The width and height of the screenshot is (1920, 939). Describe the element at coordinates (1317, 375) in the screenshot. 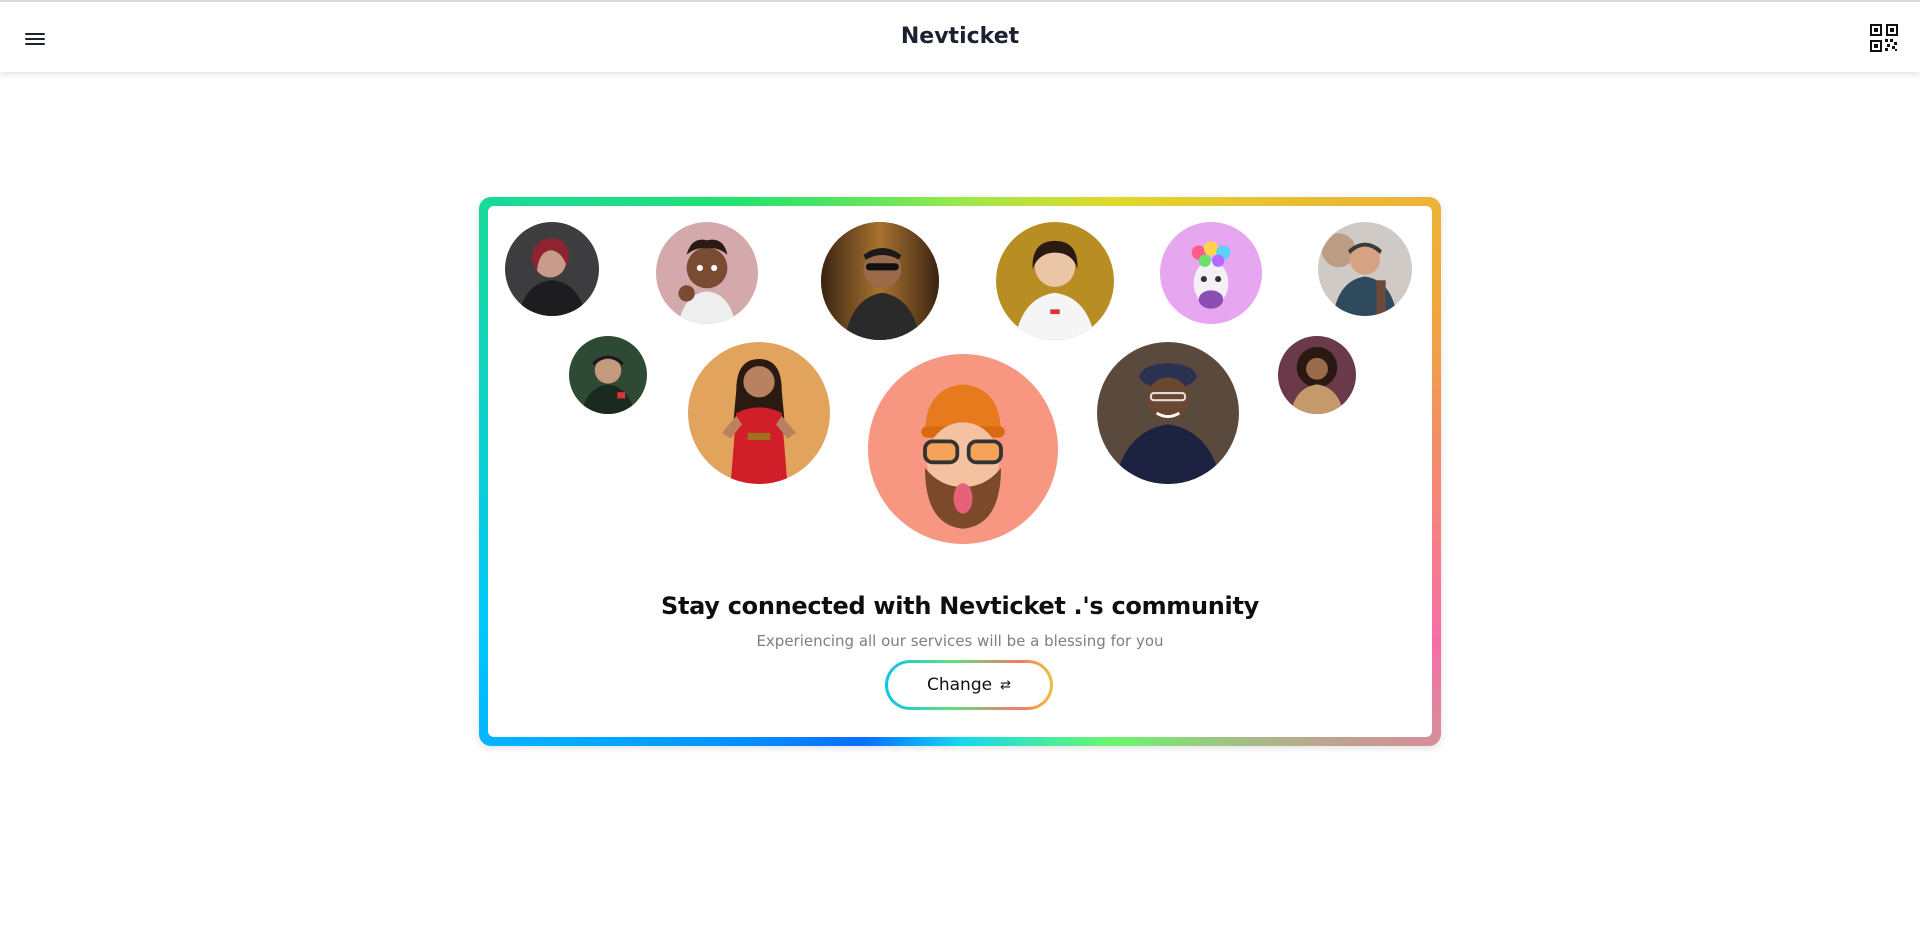

I see `avatar-woman-curly-hair` at that location.